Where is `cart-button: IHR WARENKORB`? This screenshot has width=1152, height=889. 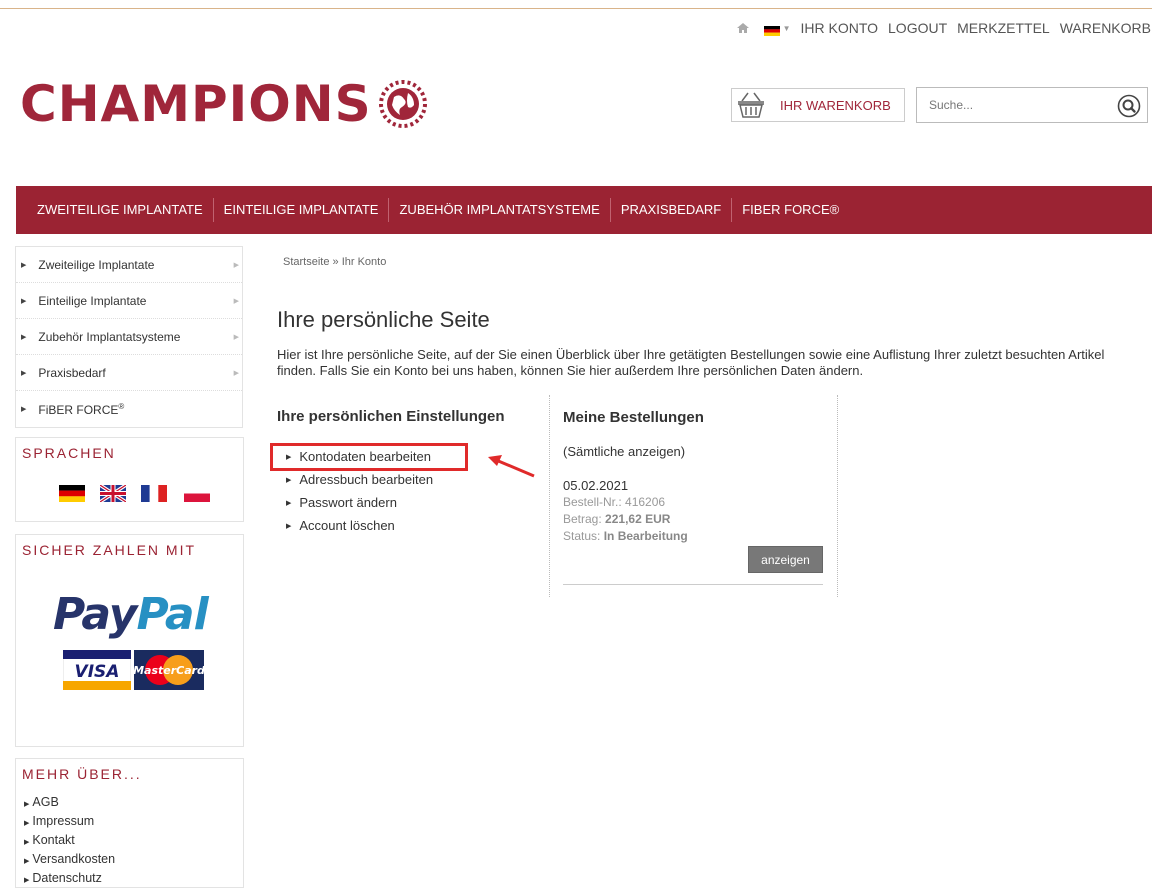 cart-button: IHR WARENKORB is located at coordinates (818, 105).